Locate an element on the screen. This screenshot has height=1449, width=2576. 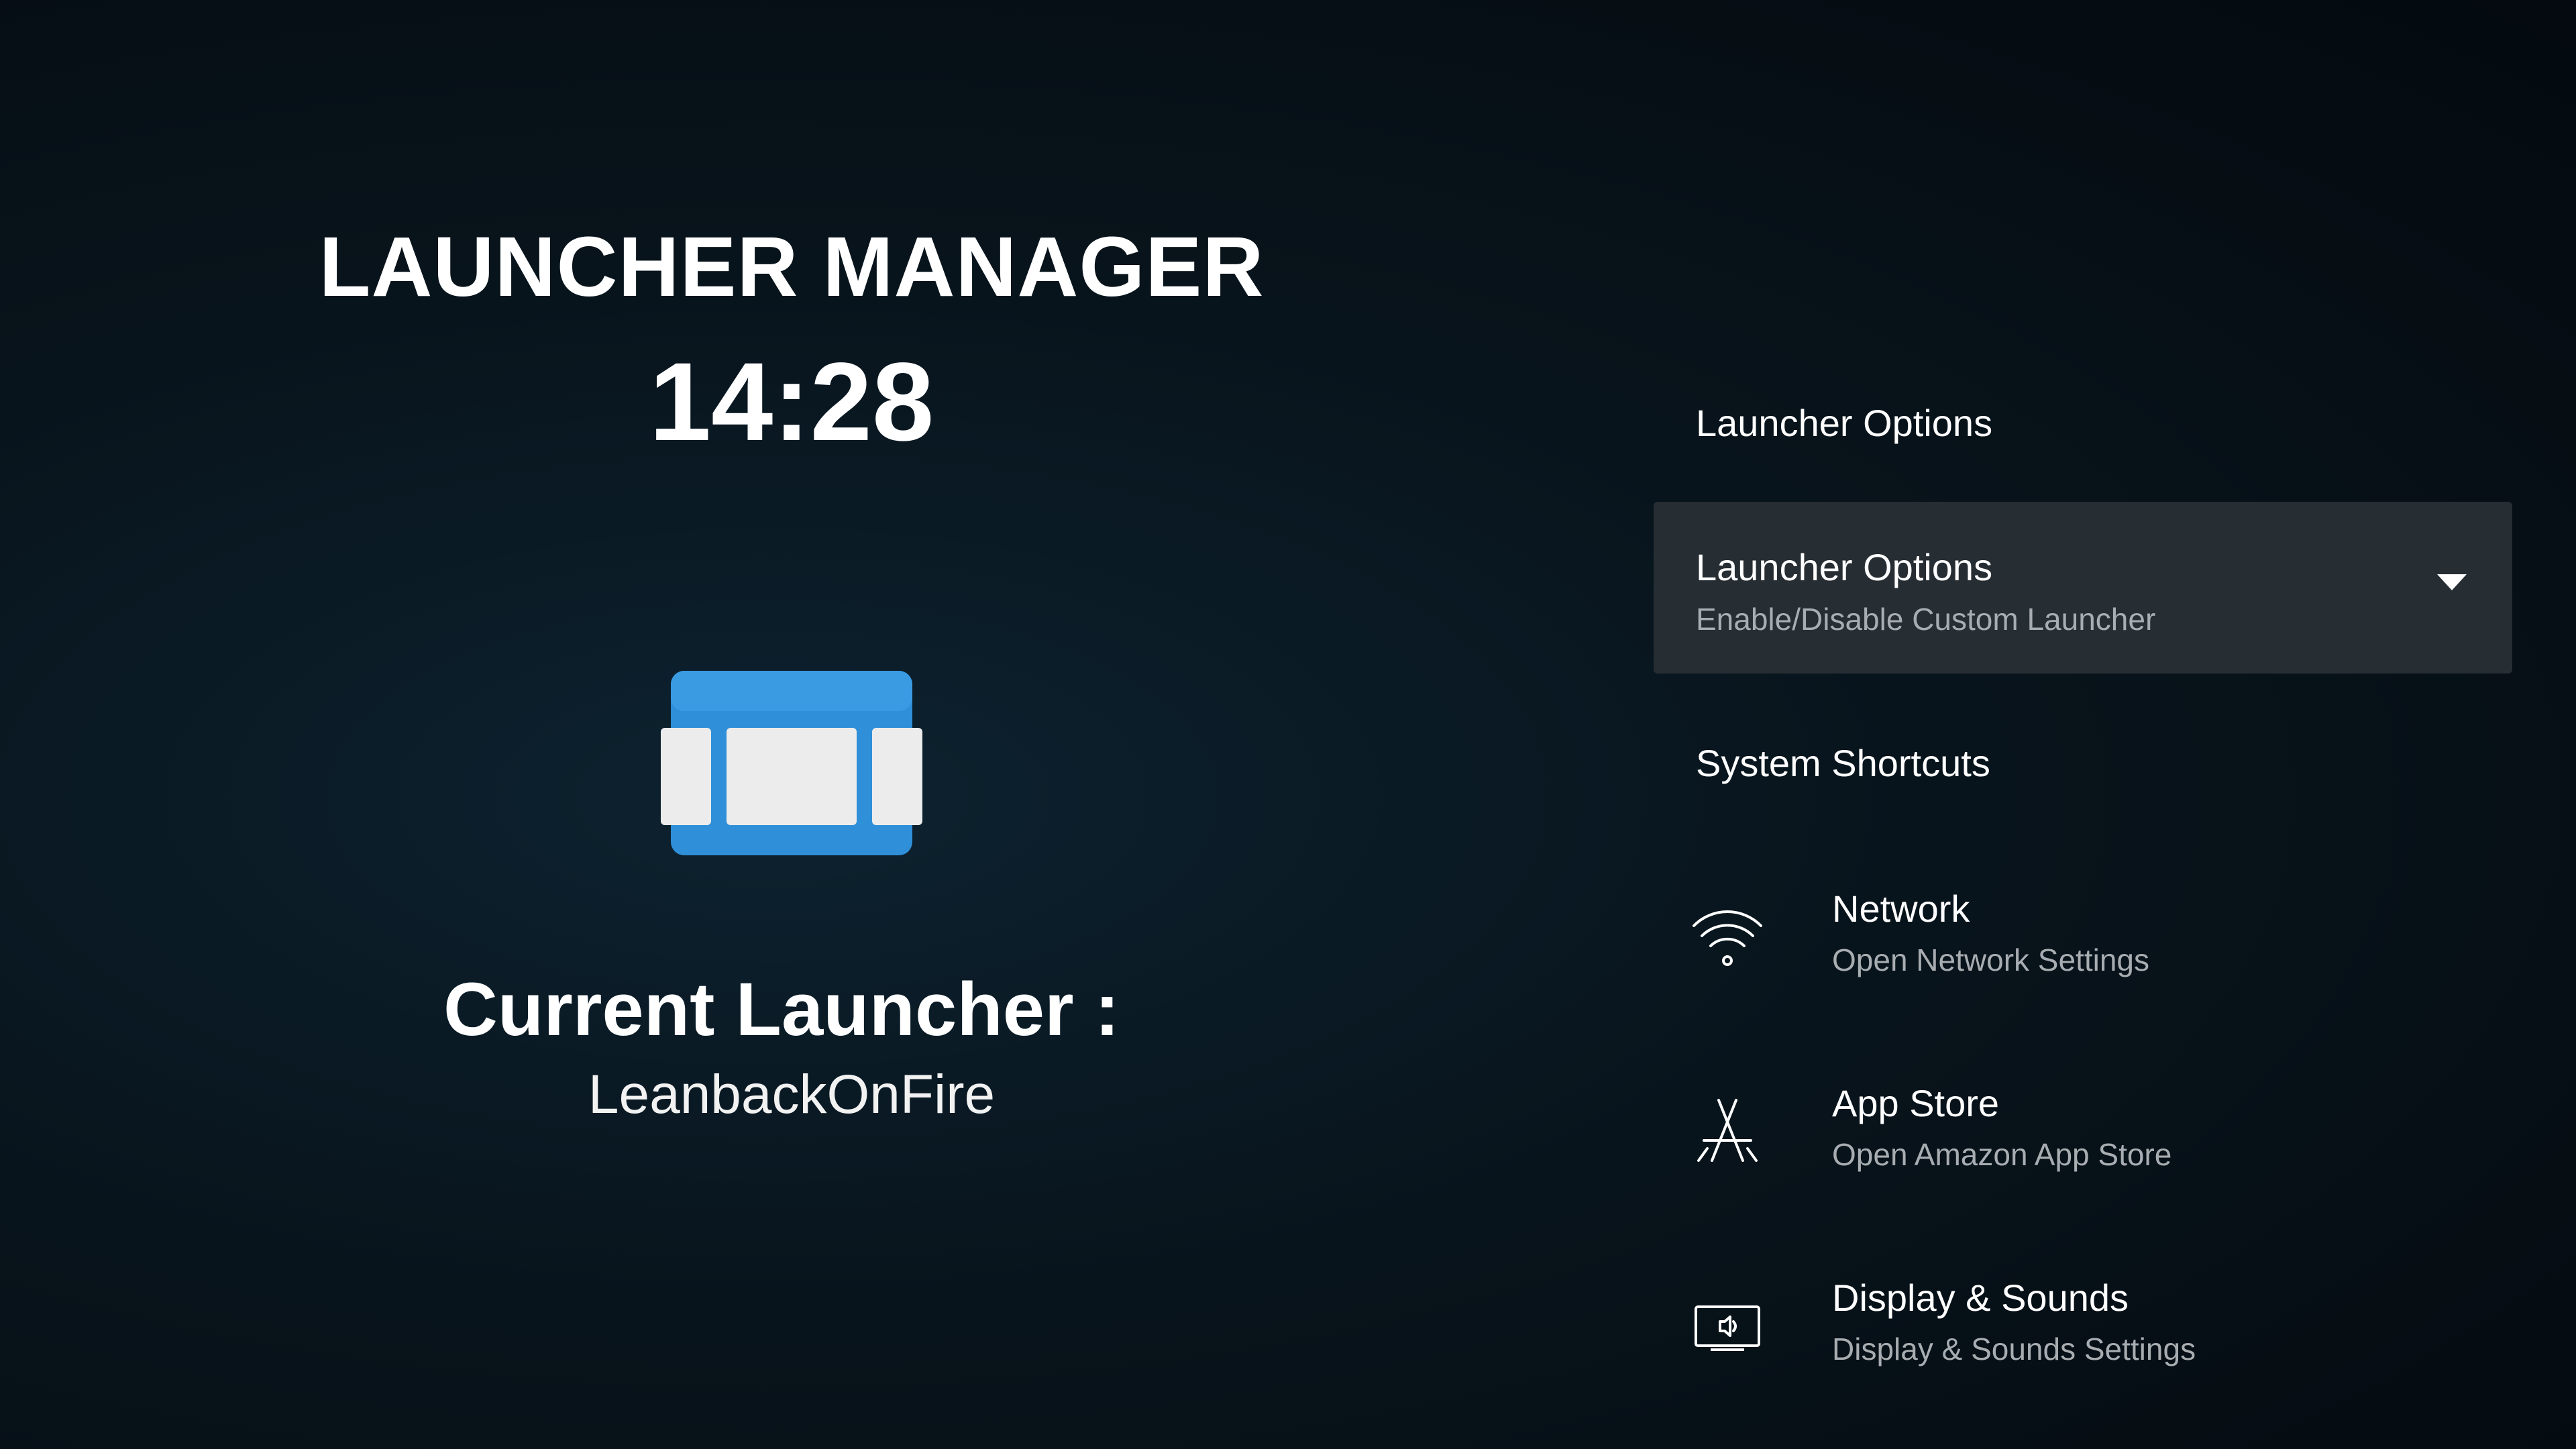
network-shortcut: Network Open Network Settings is located at coordinates (2093, 954).